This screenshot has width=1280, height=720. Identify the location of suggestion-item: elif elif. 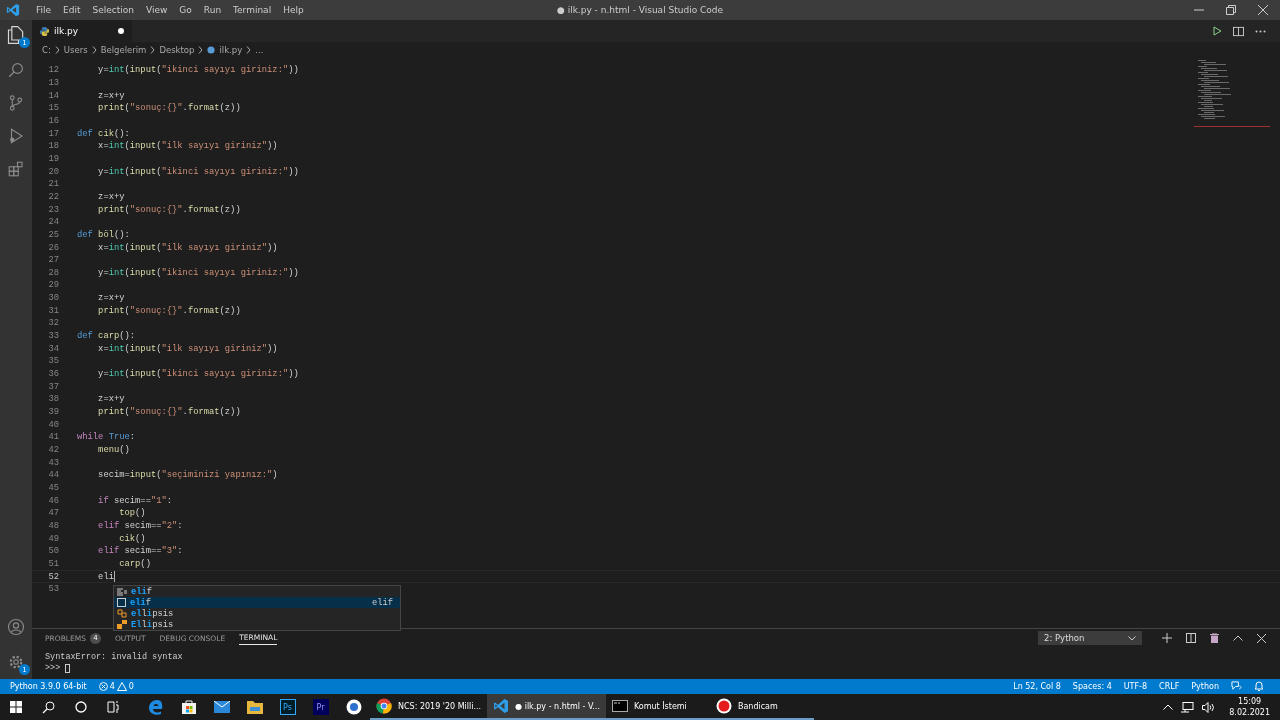
(257, 602).